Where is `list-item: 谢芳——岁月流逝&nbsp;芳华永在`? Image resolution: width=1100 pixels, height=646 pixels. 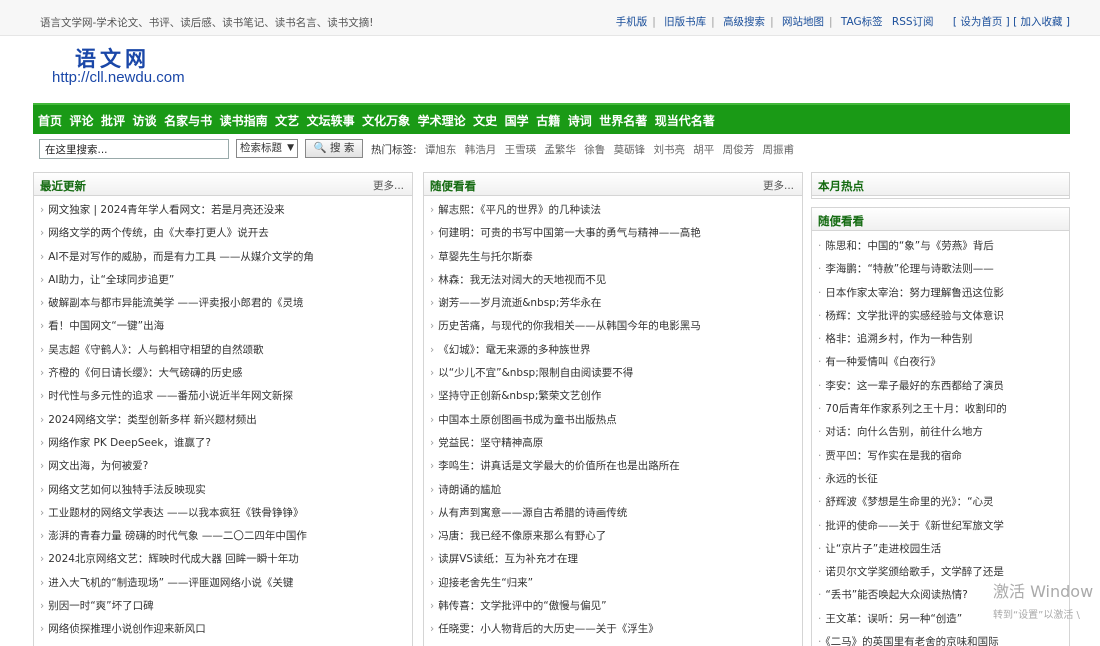
list-item: 谢芳——岁月流逝&nbsp;芳华永在 is located at coordinates (612, 307).